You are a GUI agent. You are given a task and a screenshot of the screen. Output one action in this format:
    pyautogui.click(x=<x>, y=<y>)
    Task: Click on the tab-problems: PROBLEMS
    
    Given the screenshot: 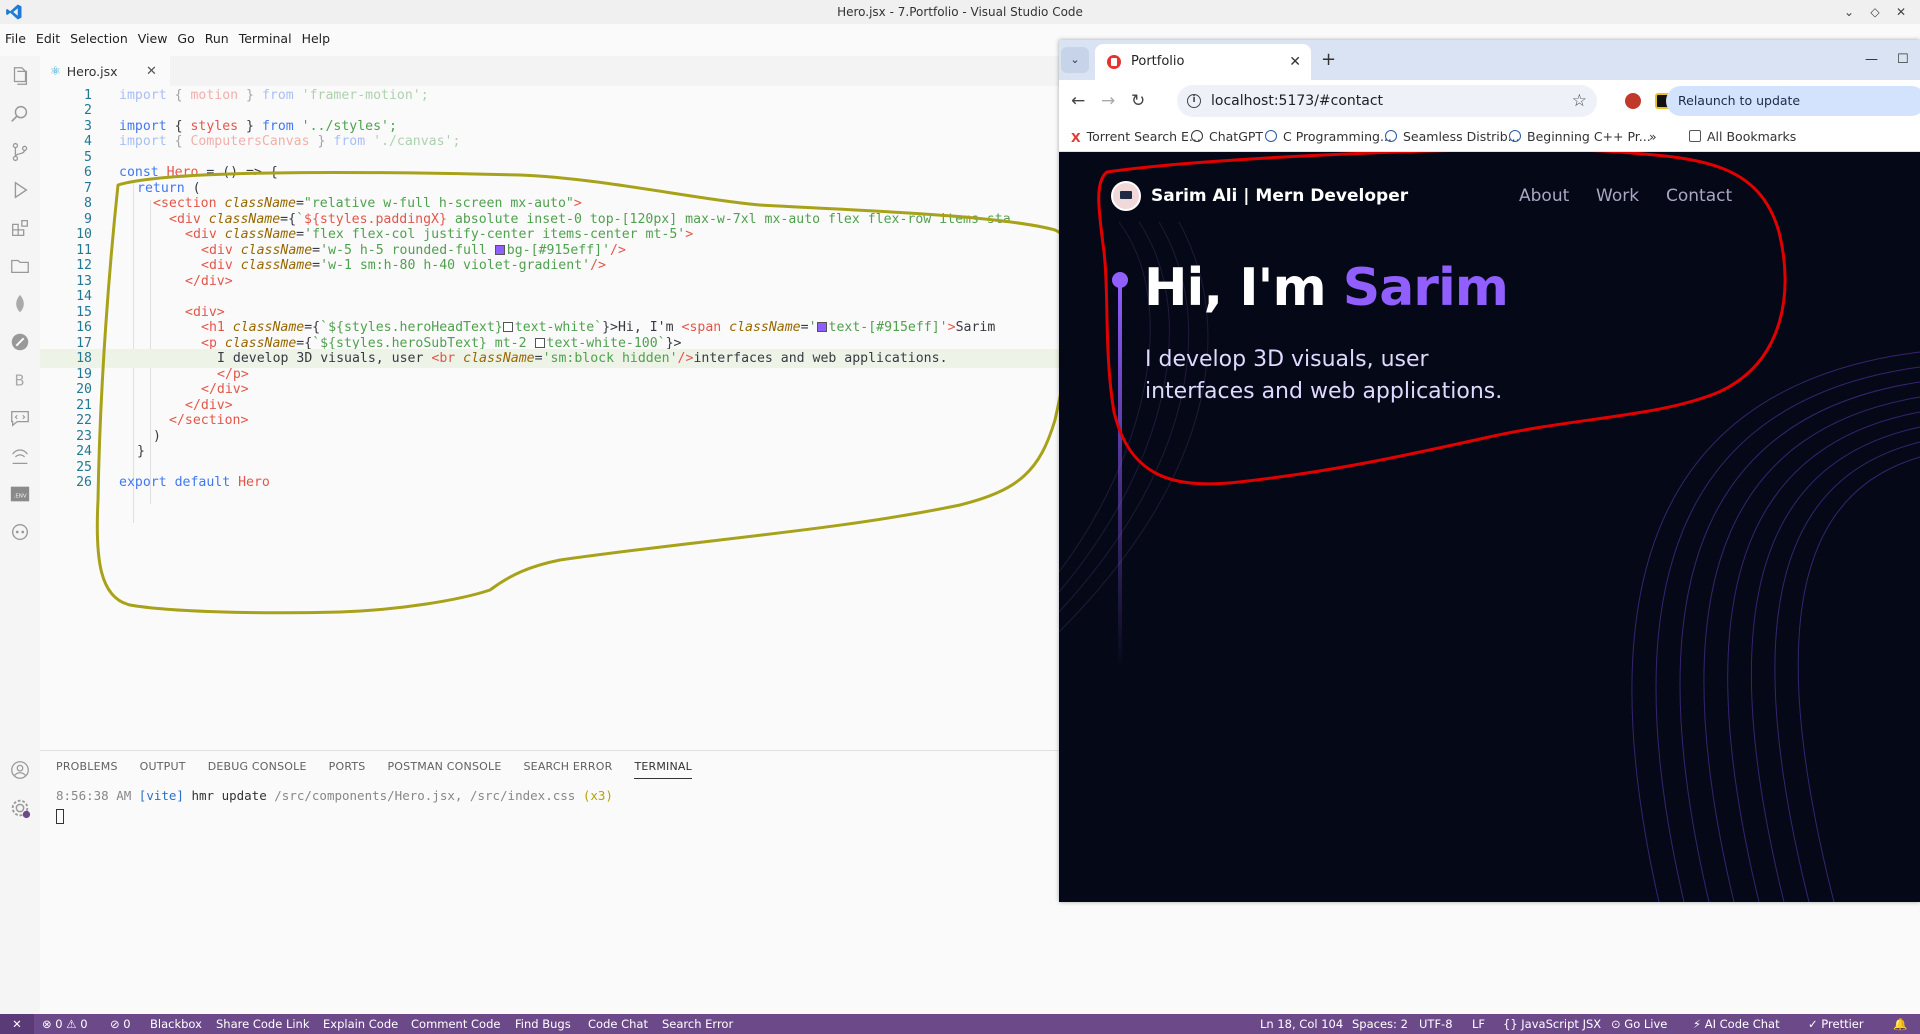 What is the action you would take?
    pyautogui.click(x=87, y=767)
    